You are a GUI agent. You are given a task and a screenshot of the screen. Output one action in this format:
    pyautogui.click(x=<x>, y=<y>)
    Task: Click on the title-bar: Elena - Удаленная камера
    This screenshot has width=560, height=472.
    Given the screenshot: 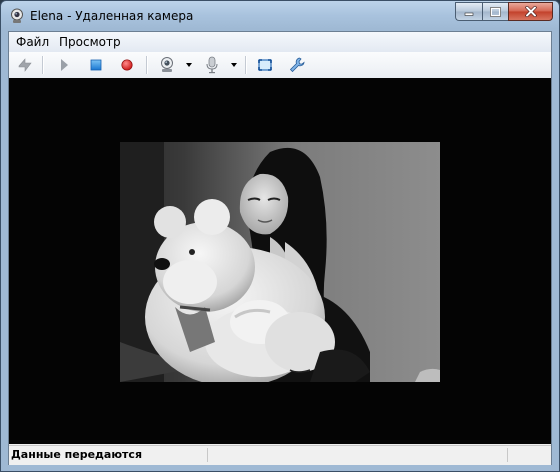 What is the action you would take?
    pyautogui.click(x=280, y=16)
    